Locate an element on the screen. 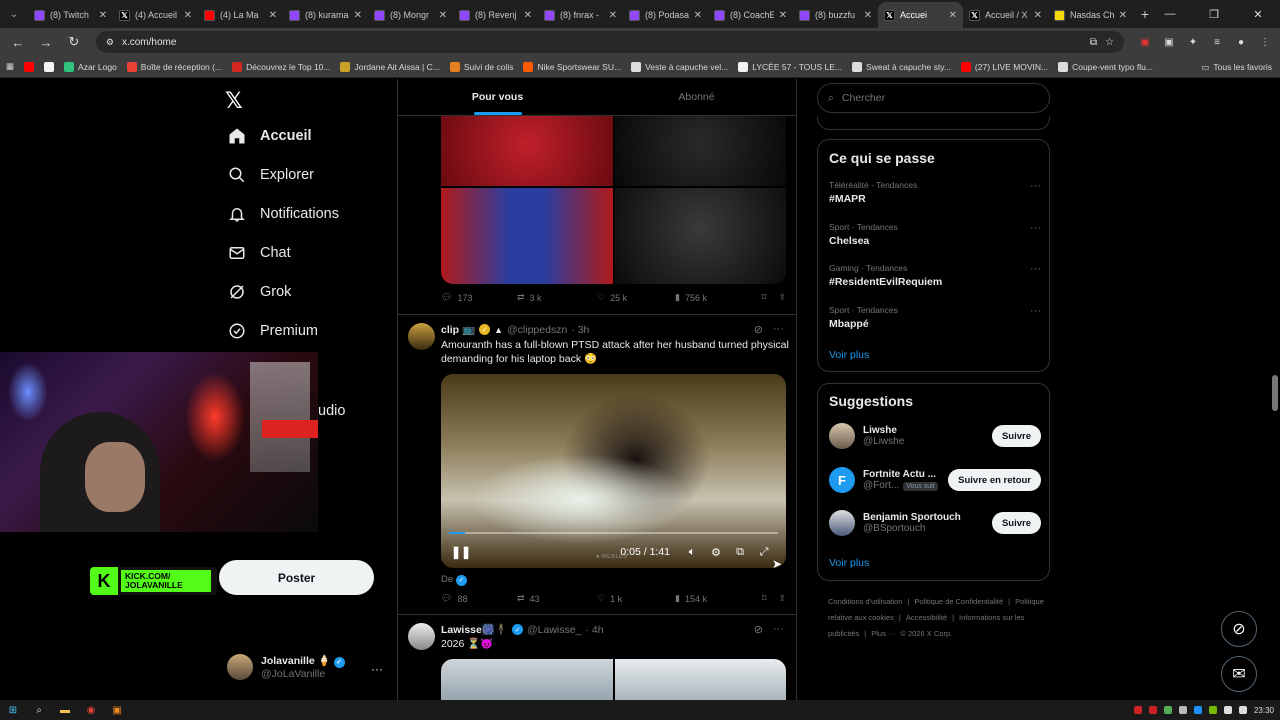 This screenshot has height=720, width=1280. trends-show-more-link: Voir plus is located at coordinates (849, 355).